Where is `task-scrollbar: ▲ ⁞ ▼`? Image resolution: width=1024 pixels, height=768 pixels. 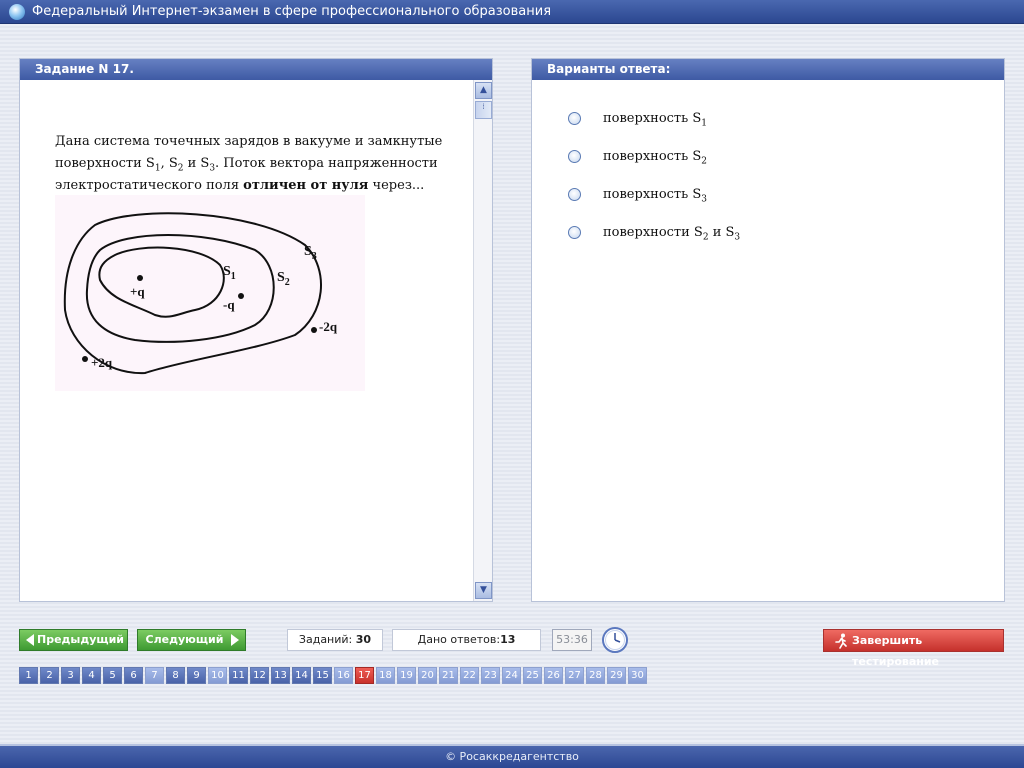 task-scrollbar: ▲ ⁞ ▼ is located at coordinates (482, 340).